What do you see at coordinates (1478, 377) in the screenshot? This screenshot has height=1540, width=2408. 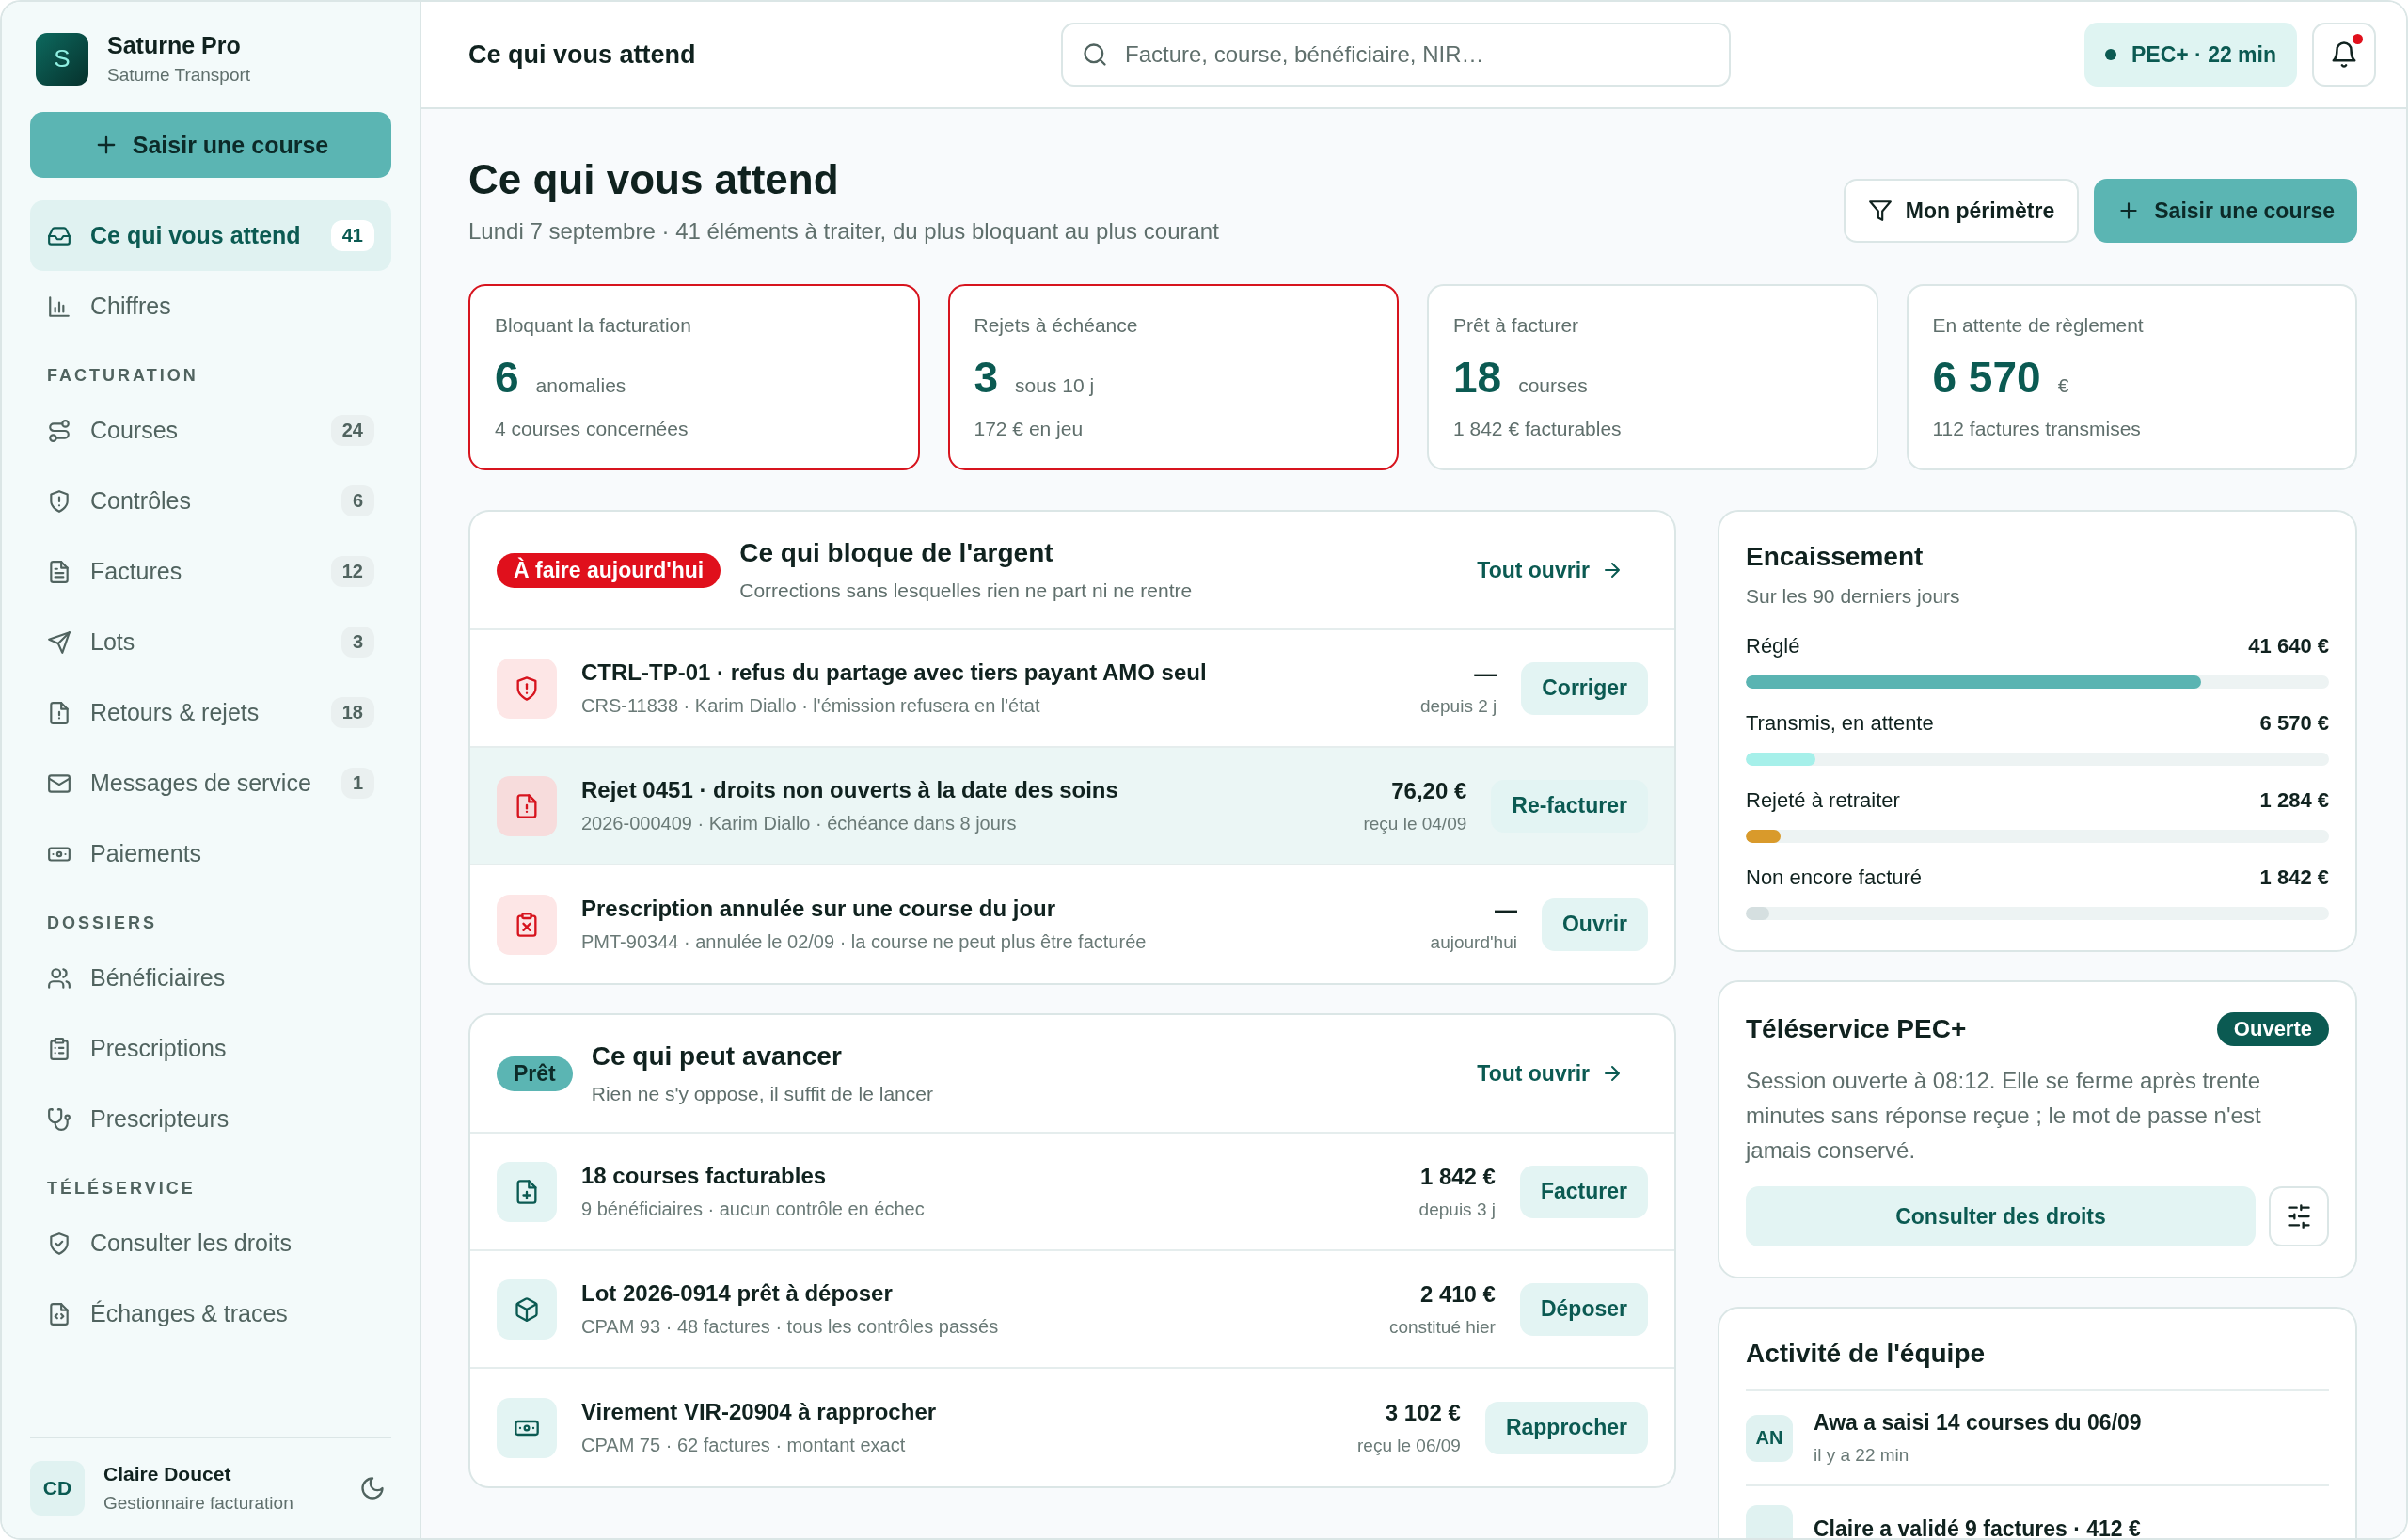 I see `kpi-value: 18` at bounding box center [1478, 377].